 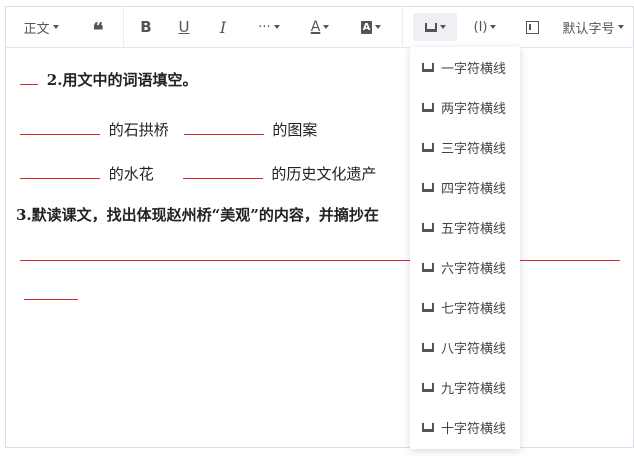 I want to click on italic-button: I, so click(x=223, y=27).